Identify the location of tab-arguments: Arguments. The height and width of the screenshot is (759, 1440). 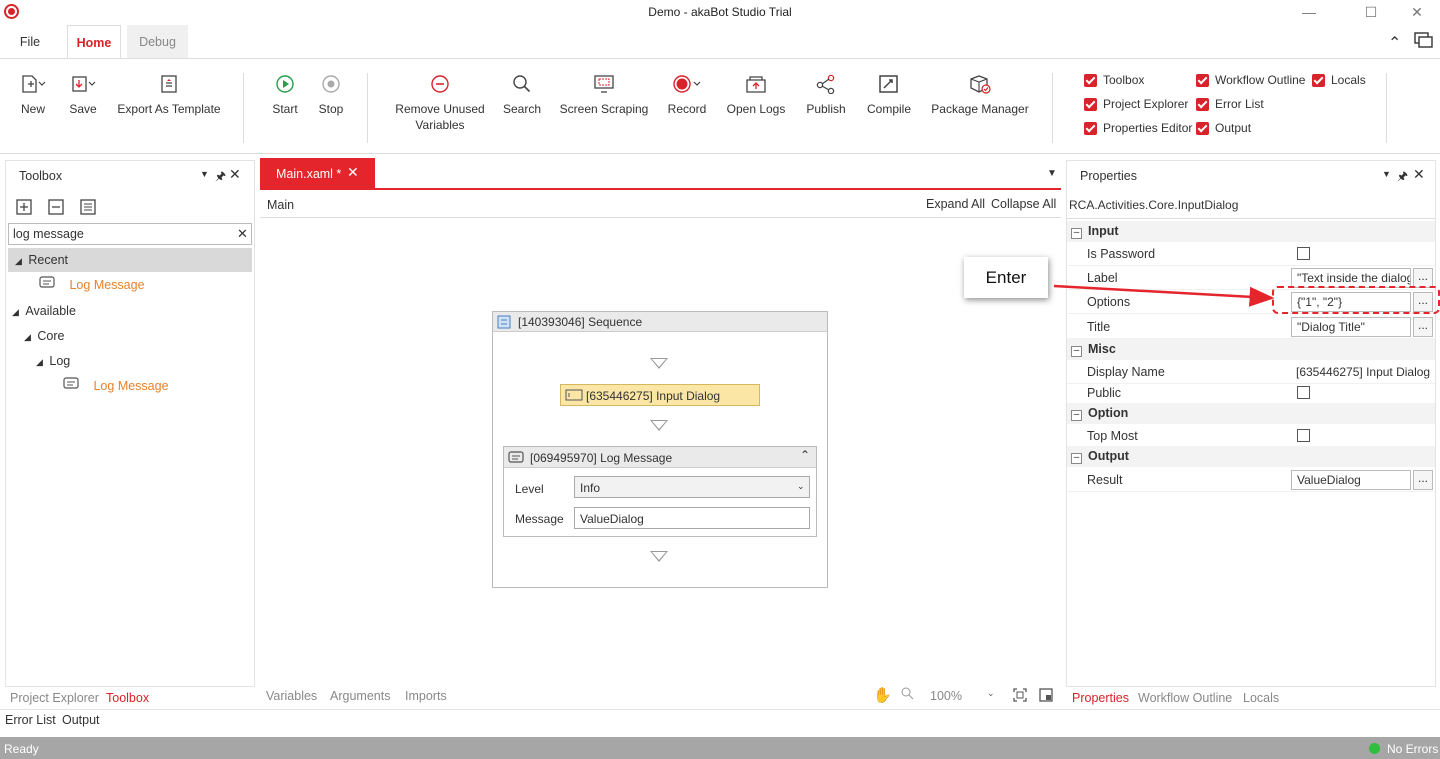
(360, 696).